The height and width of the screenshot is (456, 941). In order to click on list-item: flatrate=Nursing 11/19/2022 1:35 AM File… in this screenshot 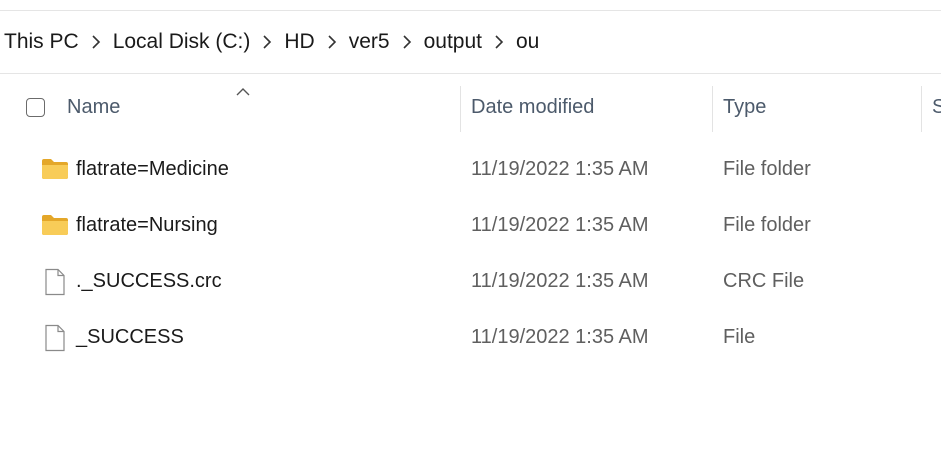, I will do `click(470, 226)`.